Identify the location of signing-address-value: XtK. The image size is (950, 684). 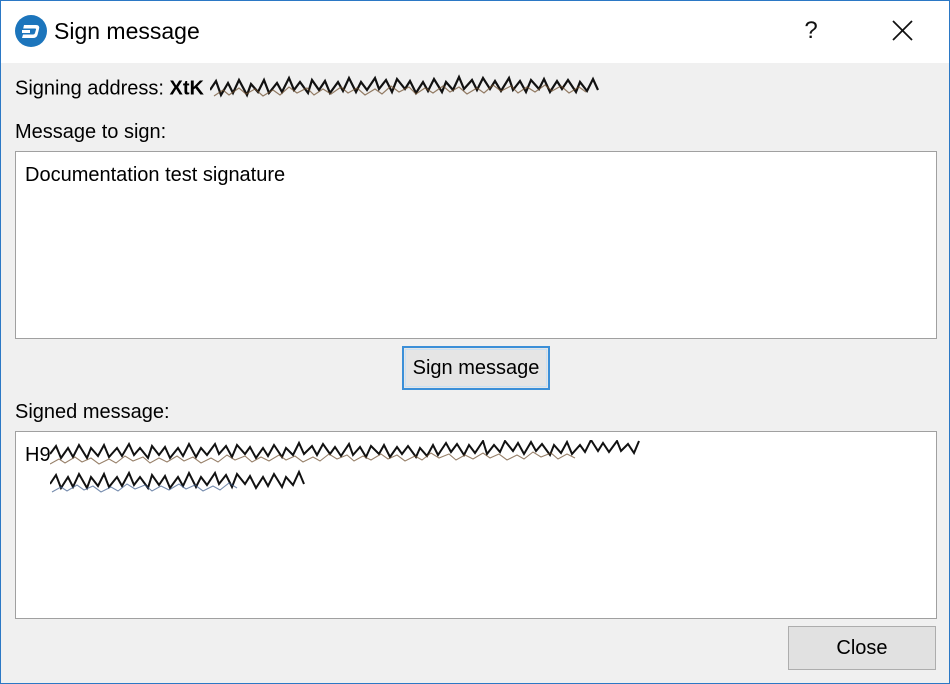
(186, 88).